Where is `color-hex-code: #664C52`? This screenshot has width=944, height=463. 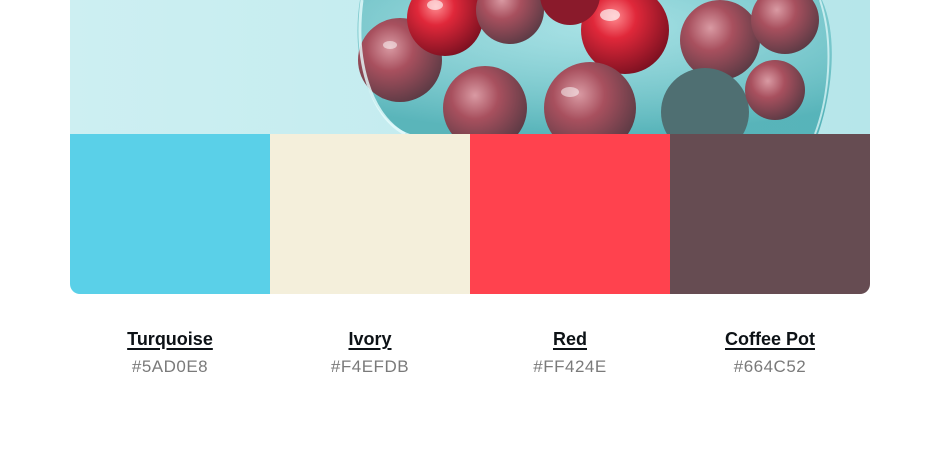 color-hex-code: #664C52 is located at coordinates (770, 366).